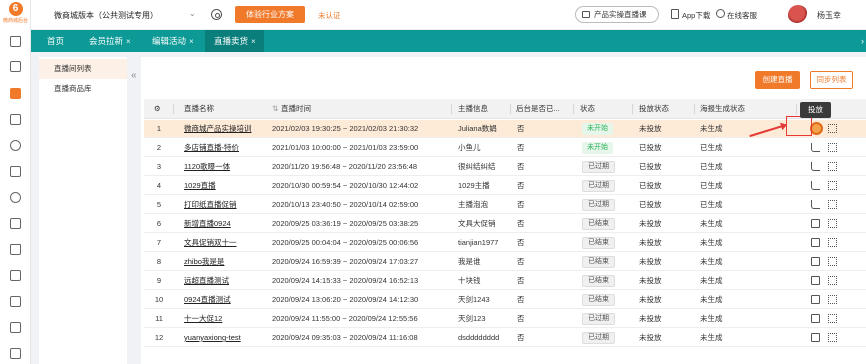  I want to click on online-service-link: 在线客服, so click(736, 15).